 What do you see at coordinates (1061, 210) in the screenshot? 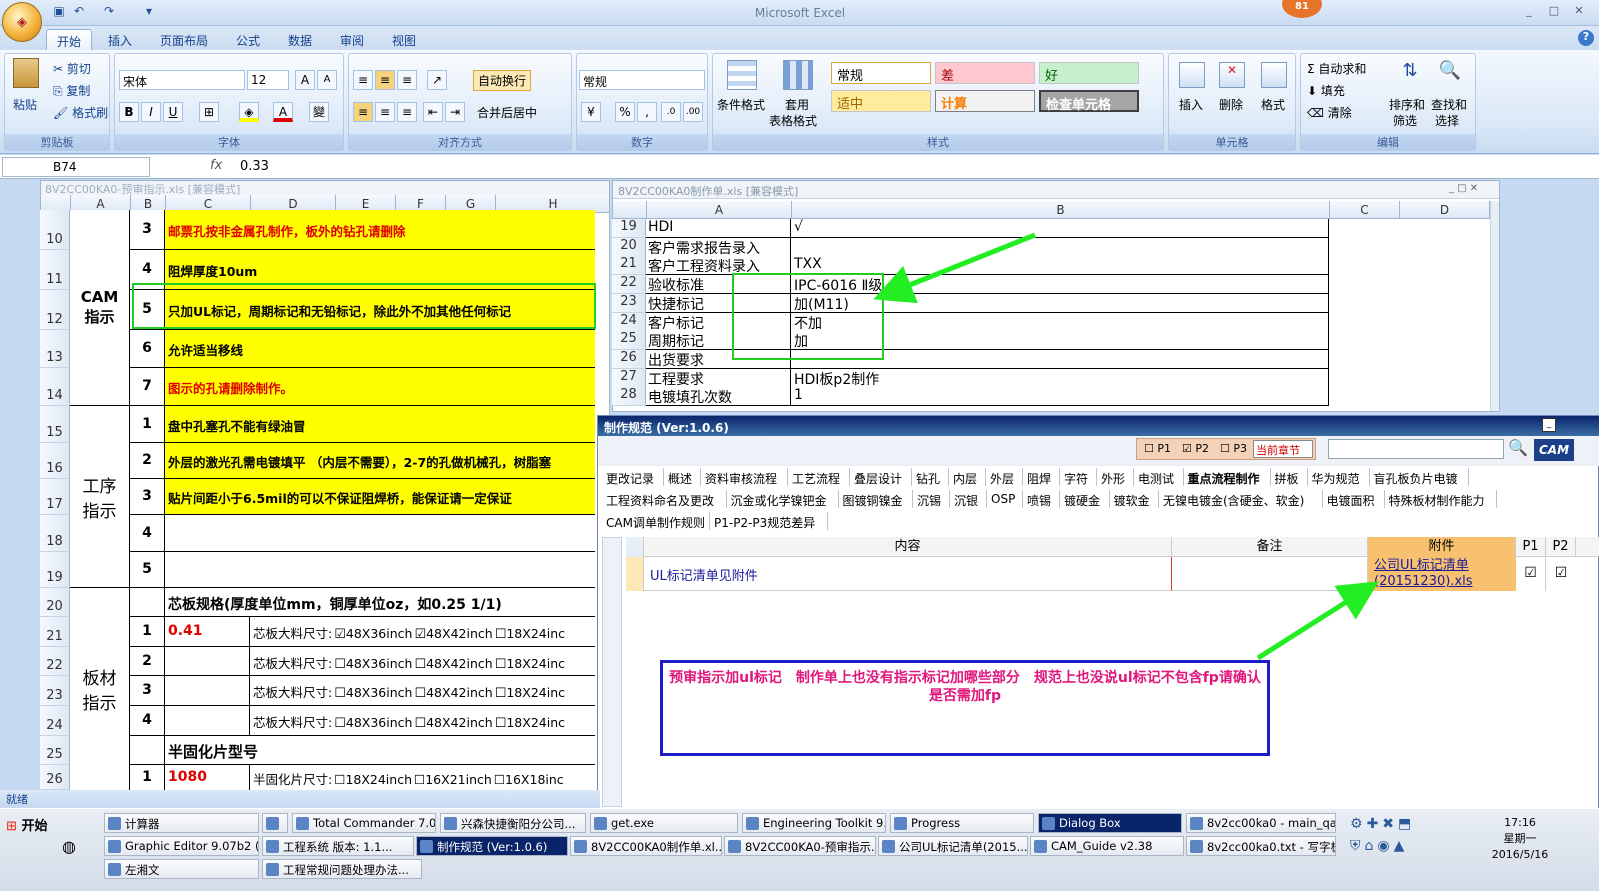
I see `col-header: B` at bounding box center [1061, 210].